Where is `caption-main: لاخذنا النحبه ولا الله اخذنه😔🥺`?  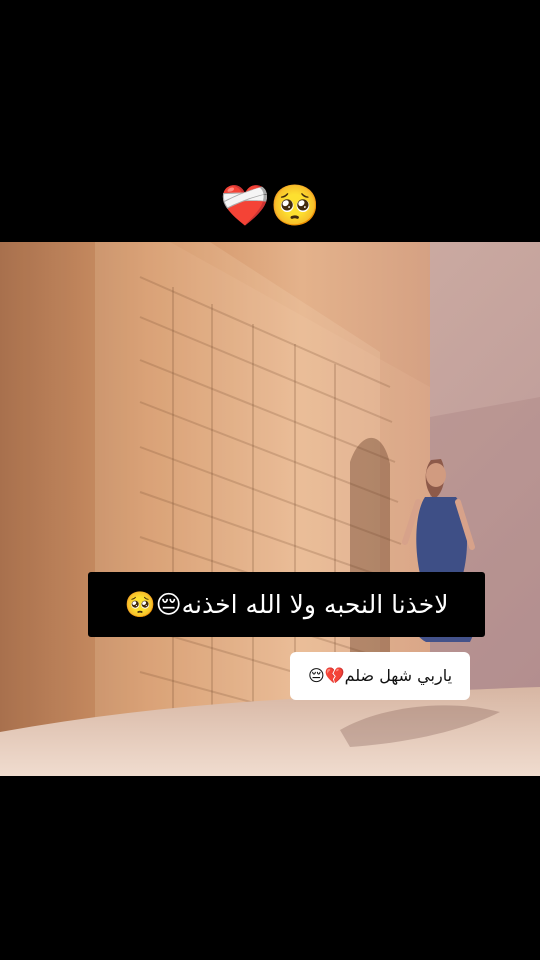 caption-main: لاخذنا النحبه ولا الله اخذنه😔🥺 is located at coordinates (286, 604).